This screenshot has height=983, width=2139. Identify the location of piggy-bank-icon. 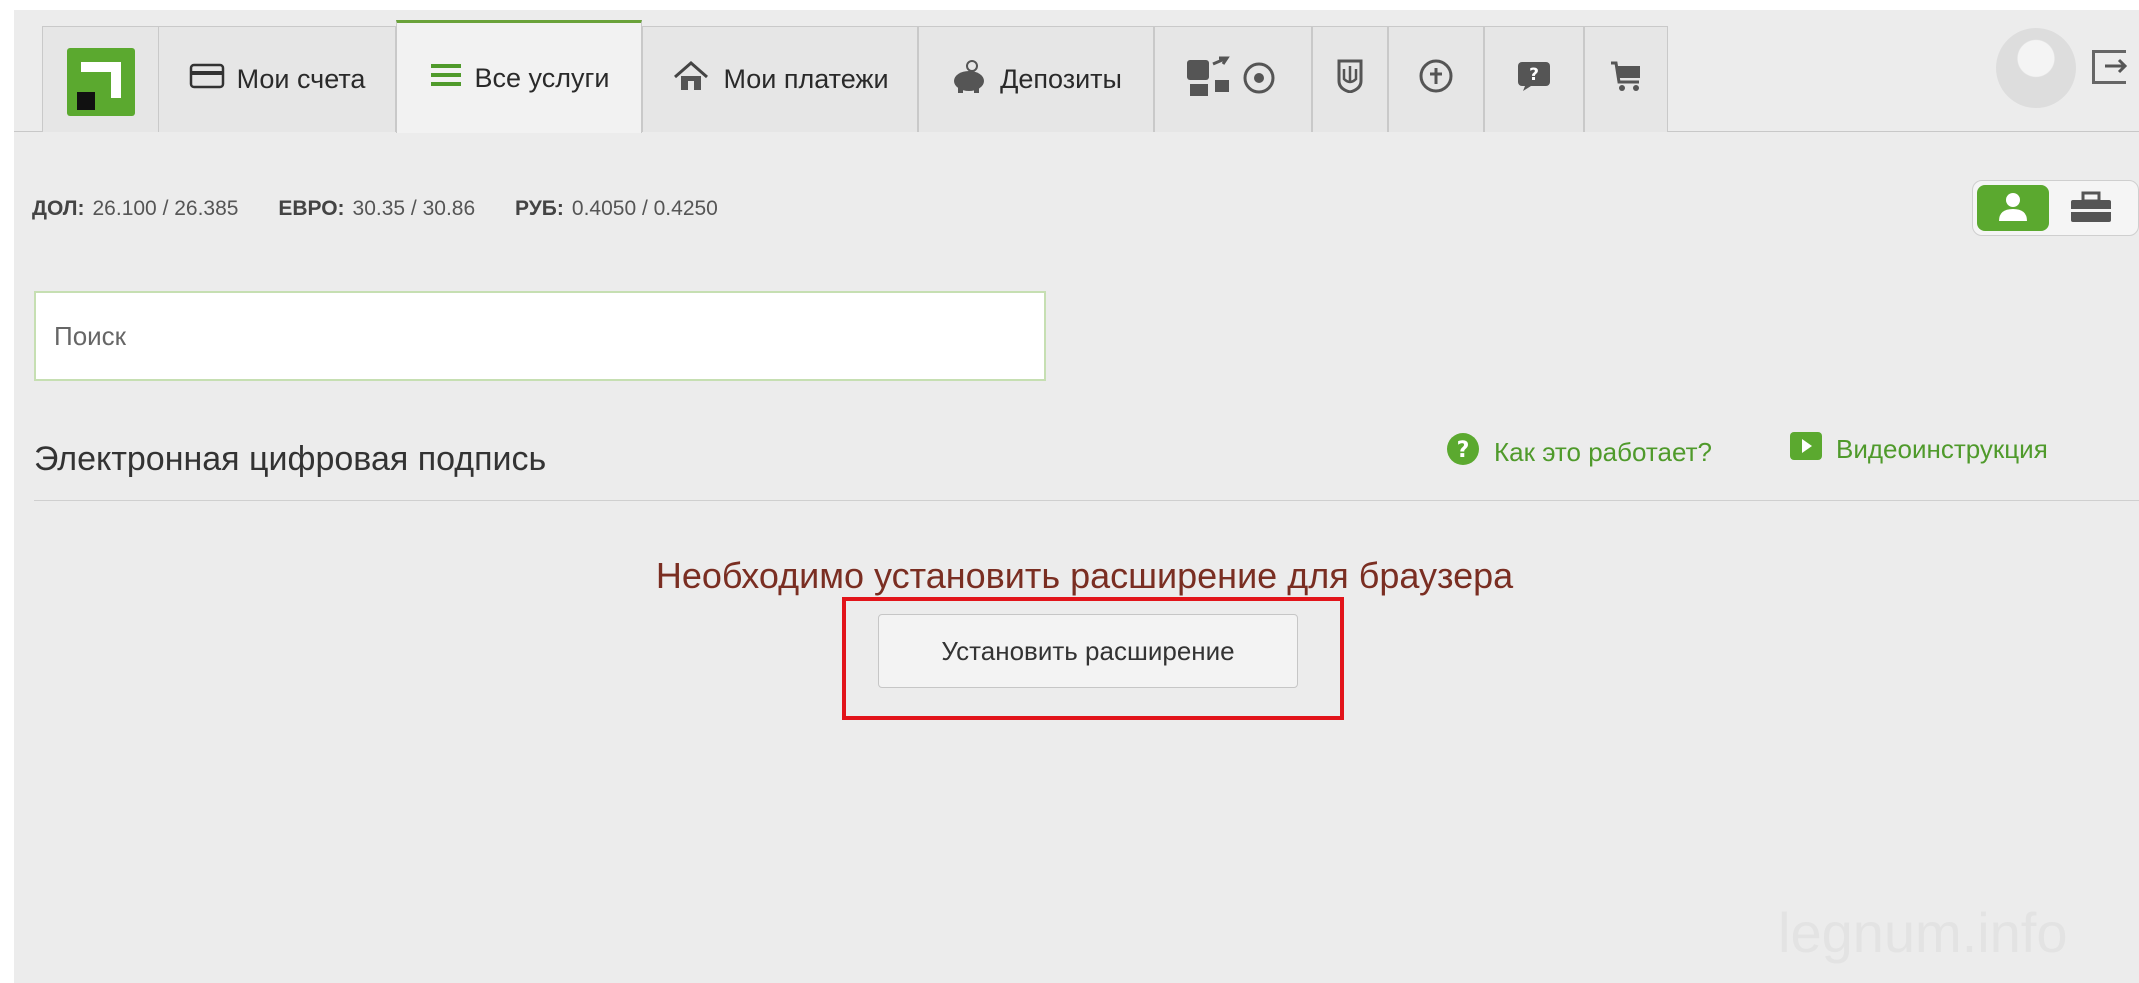
(969, 79).